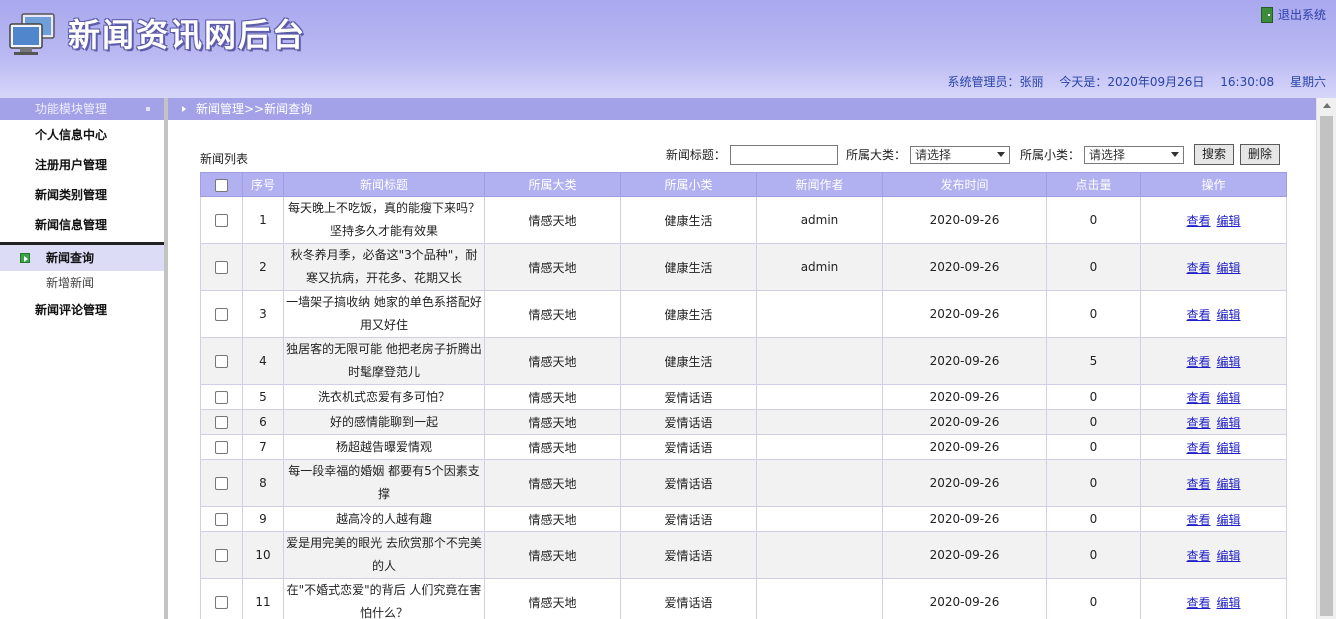  I want to click on table-row: 7 杨超越告曝爱情观 情感天地 爱情话语 2020-09-26 0 查看 编辑, so click(743, 447).